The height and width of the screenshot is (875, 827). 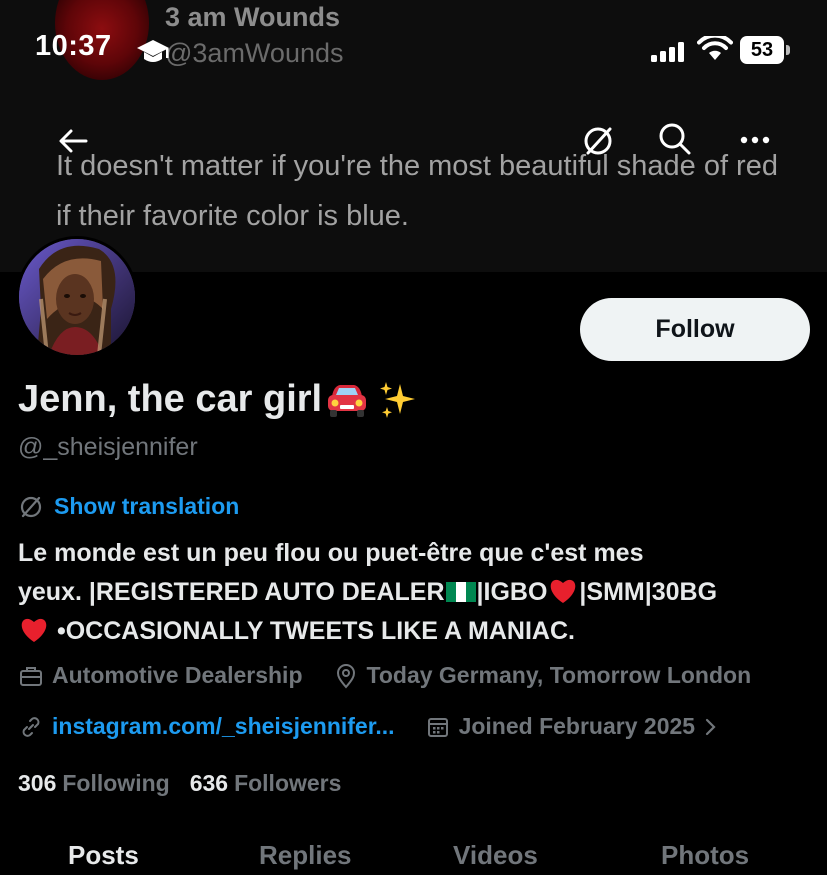 I want to click on status-time: 10:37, so click(x=73, y=46).